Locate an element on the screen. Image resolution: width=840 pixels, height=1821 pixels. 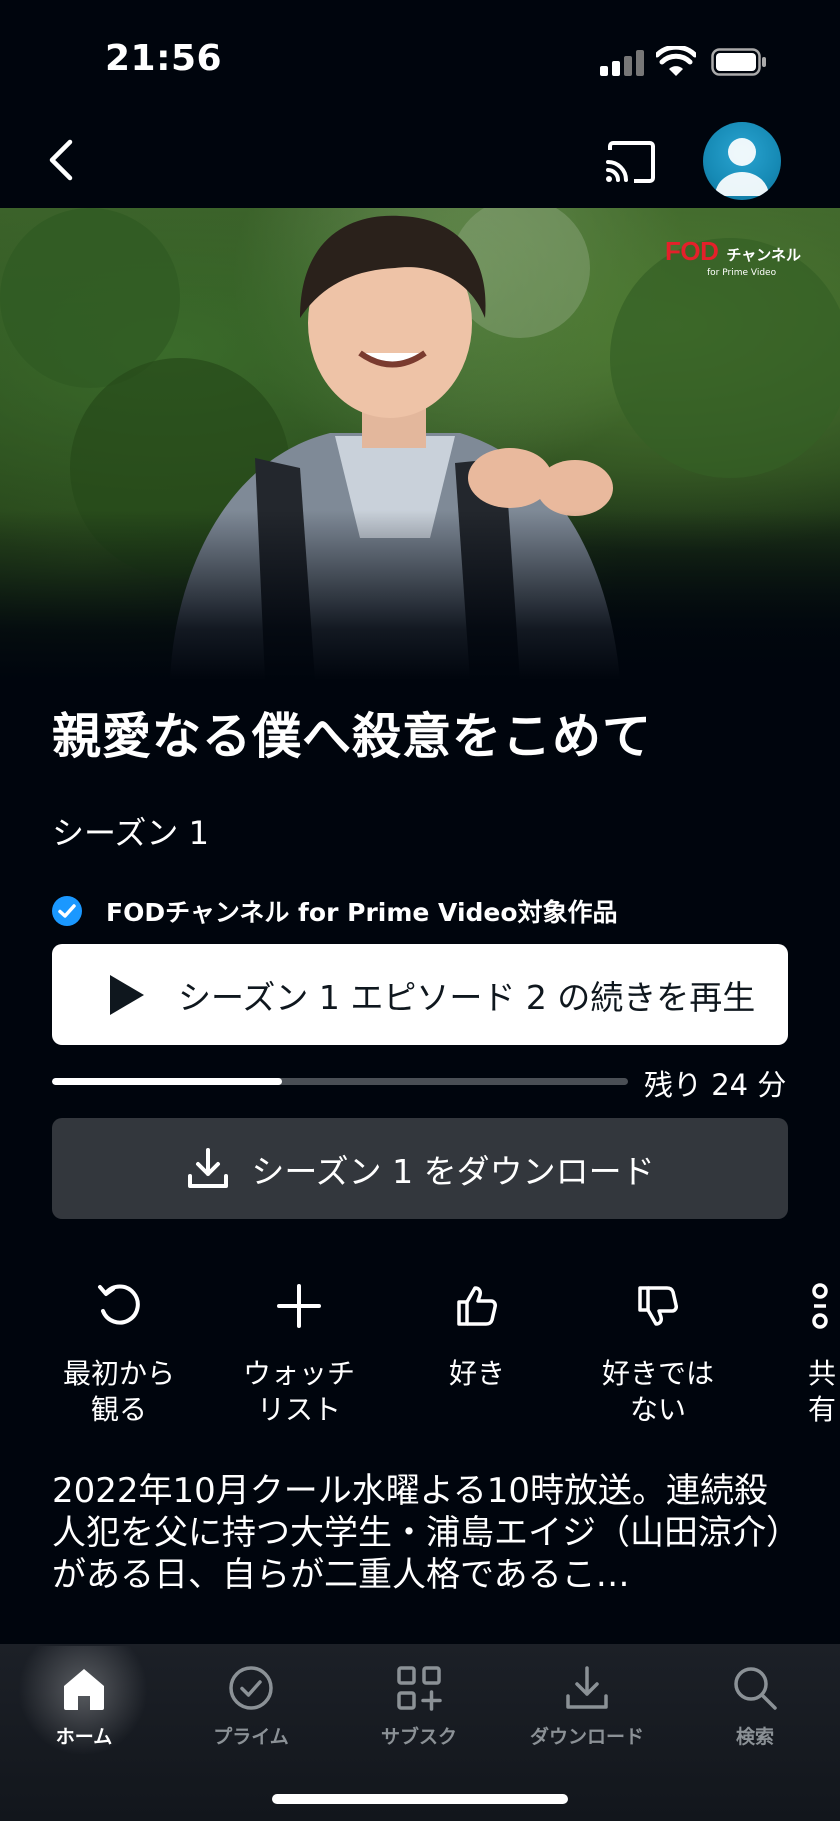
profile-avatar is located at coordinates (742, 161).